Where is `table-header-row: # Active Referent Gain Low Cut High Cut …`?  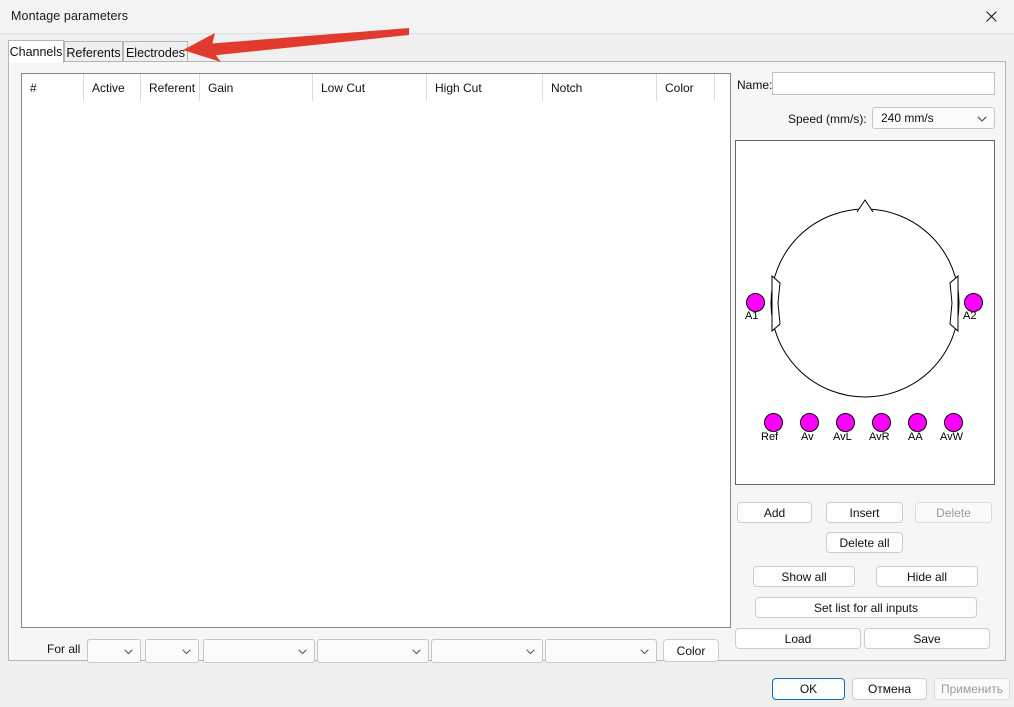 table-header-row: # Active Referent Gain Low Cut High Cut … is located at coordinates (376, 88).